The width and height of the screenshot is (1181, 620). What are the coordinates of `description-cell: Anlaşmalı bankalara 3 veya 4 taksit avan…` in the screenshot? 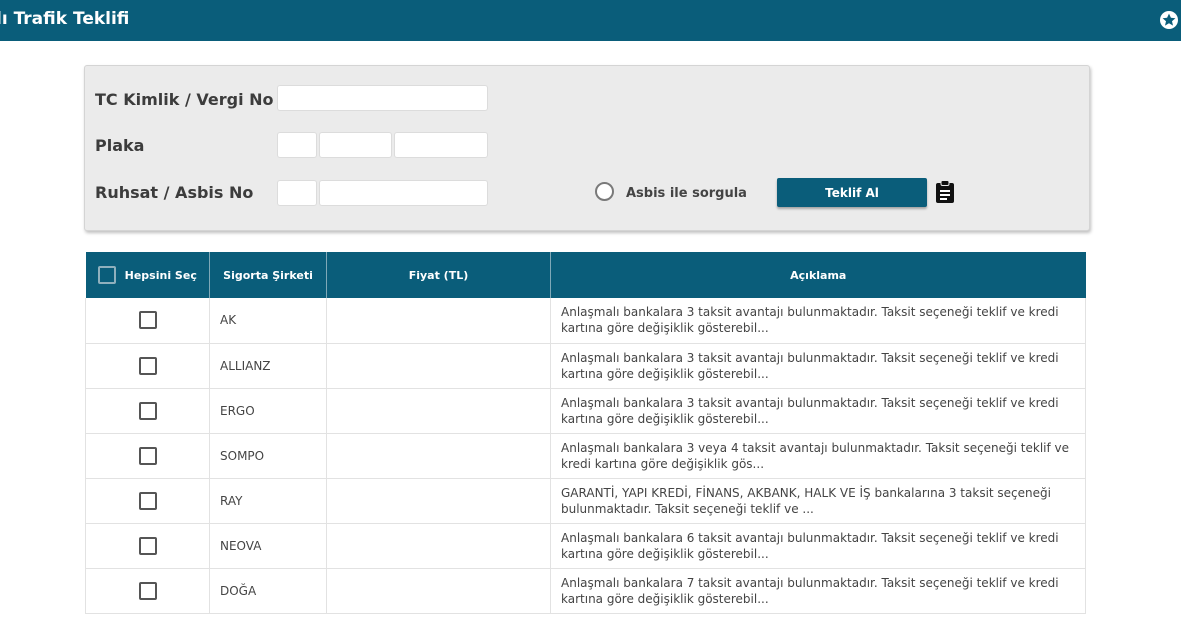 It's located at (818, 456).